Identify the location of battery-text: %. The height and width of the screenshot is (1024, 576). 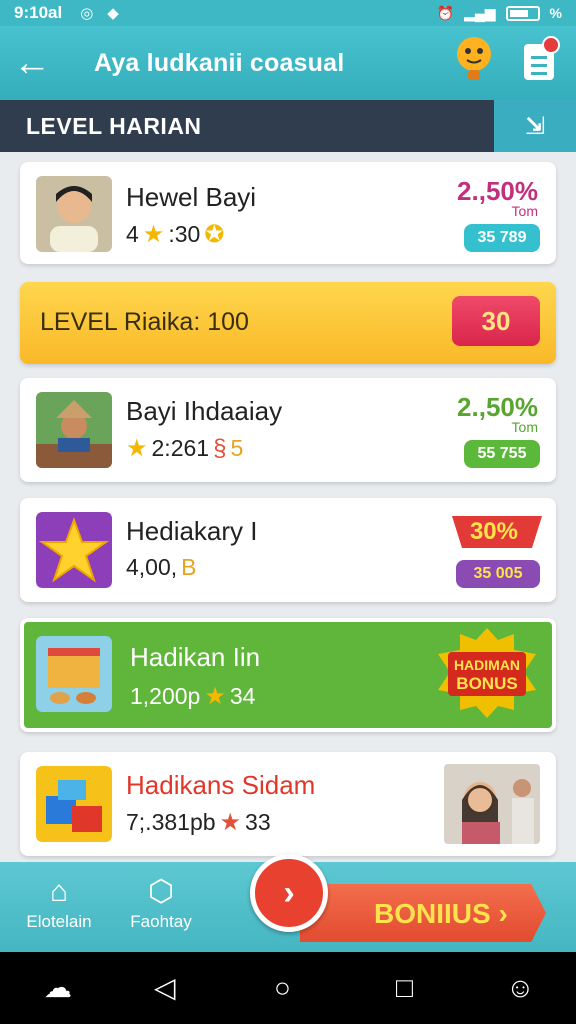
(555, 13).